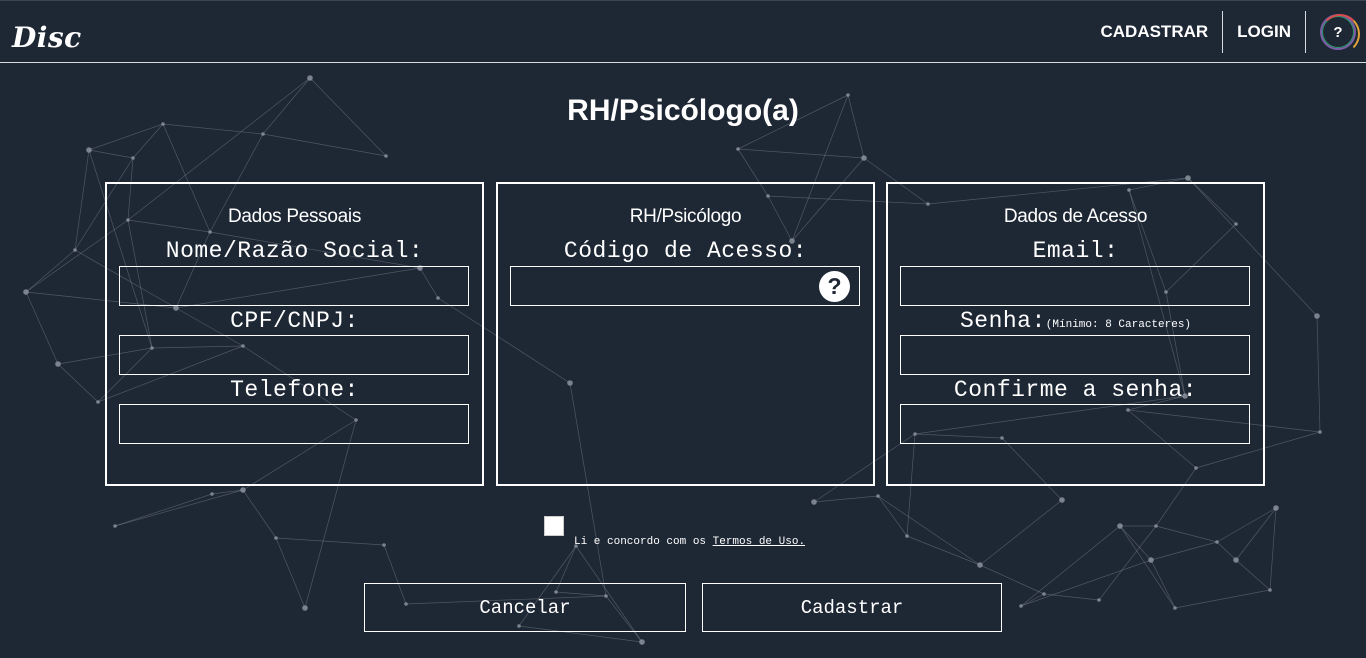 Image resolution: width=1366 pixels, height=658 pixels. I want to click on page-title: RH/Psicólogo(a), so click(683, 110).